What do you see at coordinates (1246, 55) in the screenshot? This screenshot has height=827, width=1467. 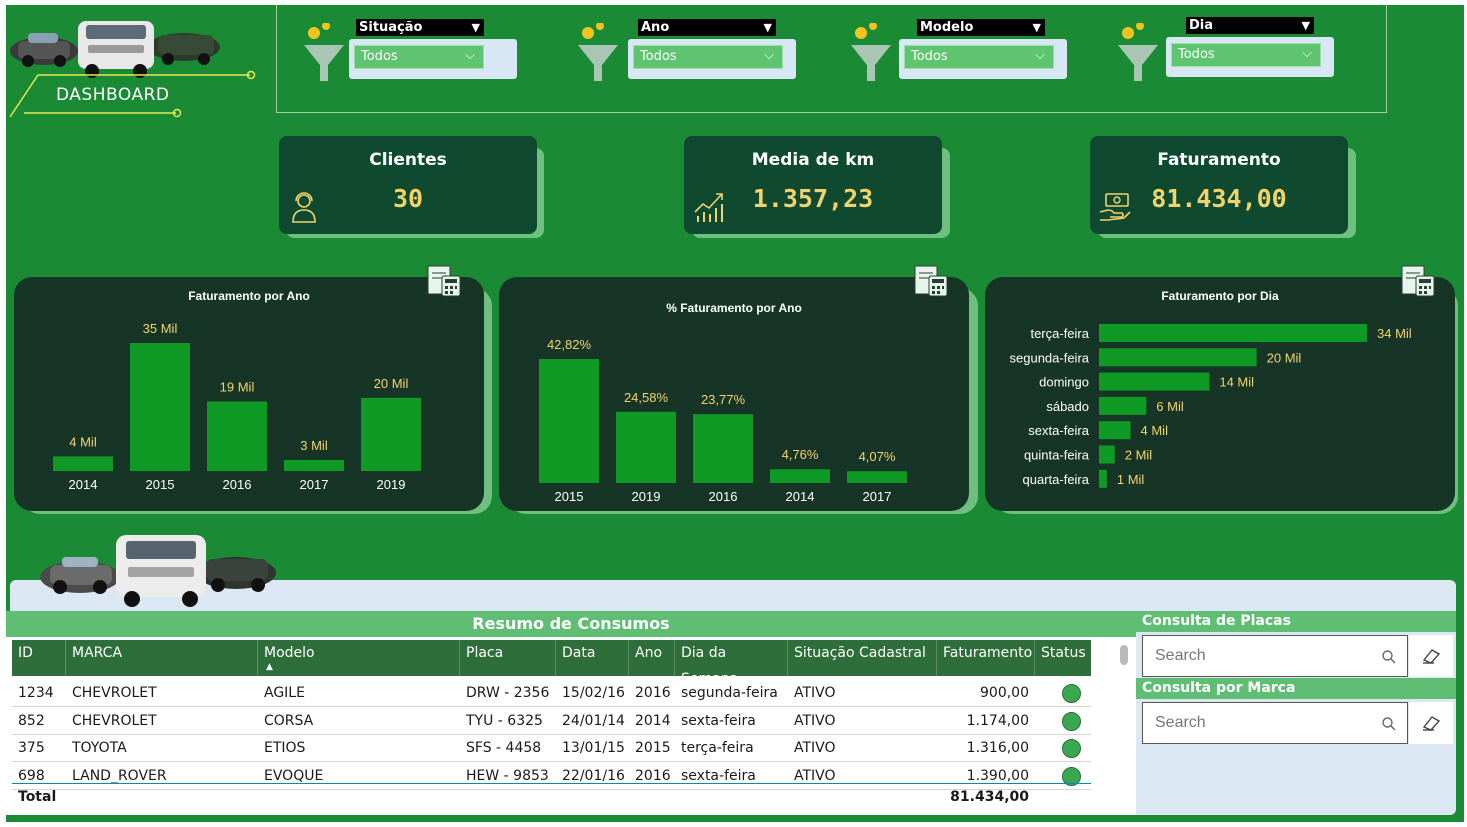 I see `filter-dia-select: Todos ⌵` at bounding box center [1246, 55].